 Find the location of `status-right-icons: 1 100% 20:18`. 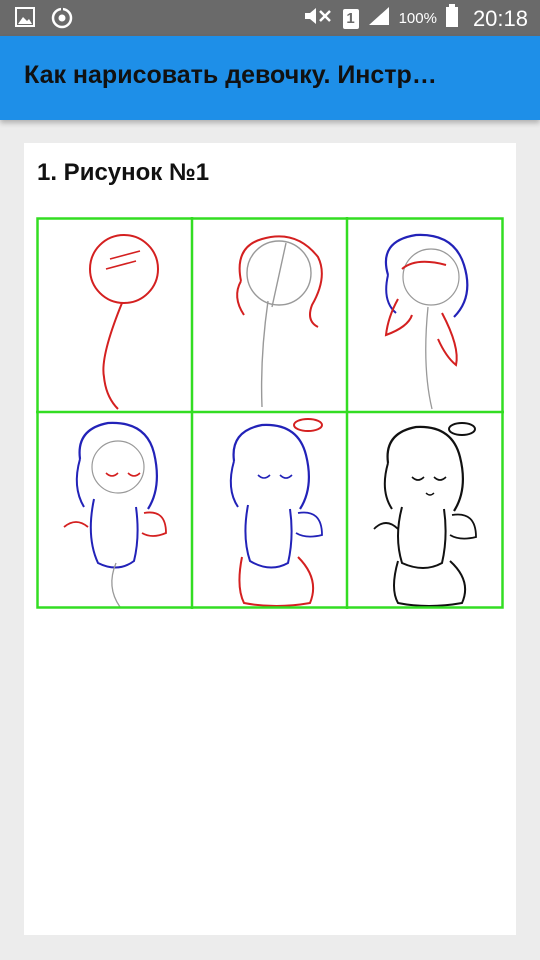

status-right-icons: 1 100% 20:18 is located at coordinates (414, 18).